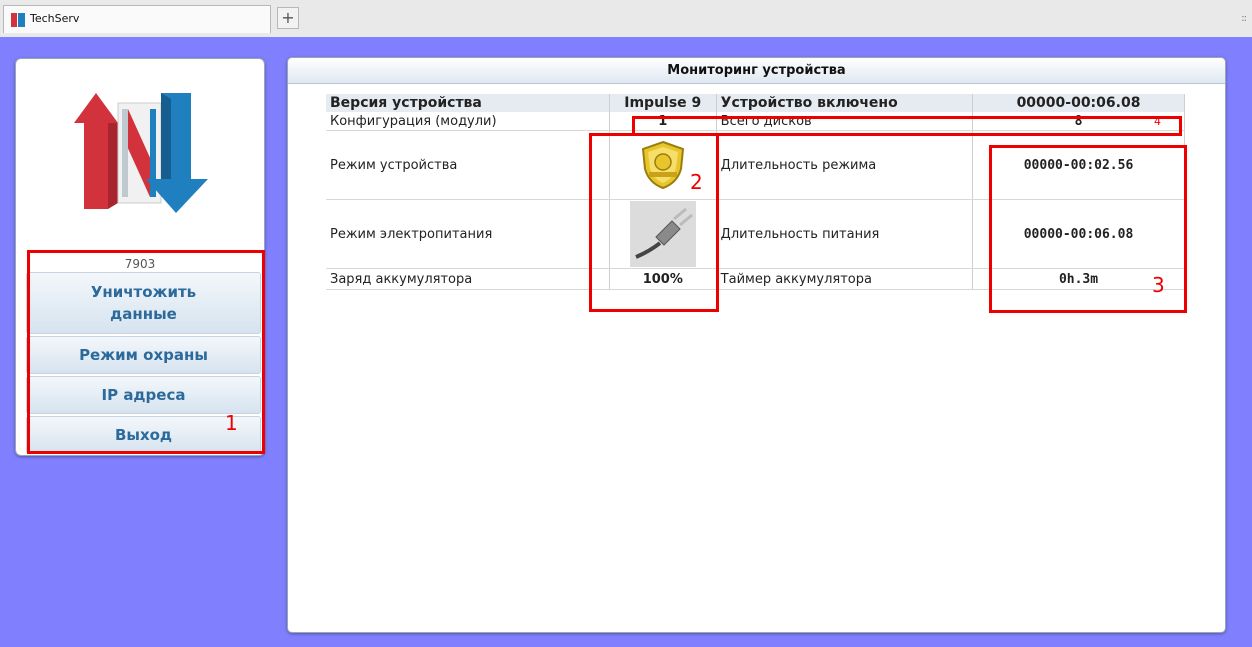 The height and width of the screenshot is (647, 1252). I want to click on annotation-number-3: 3, so click(1158, 285).